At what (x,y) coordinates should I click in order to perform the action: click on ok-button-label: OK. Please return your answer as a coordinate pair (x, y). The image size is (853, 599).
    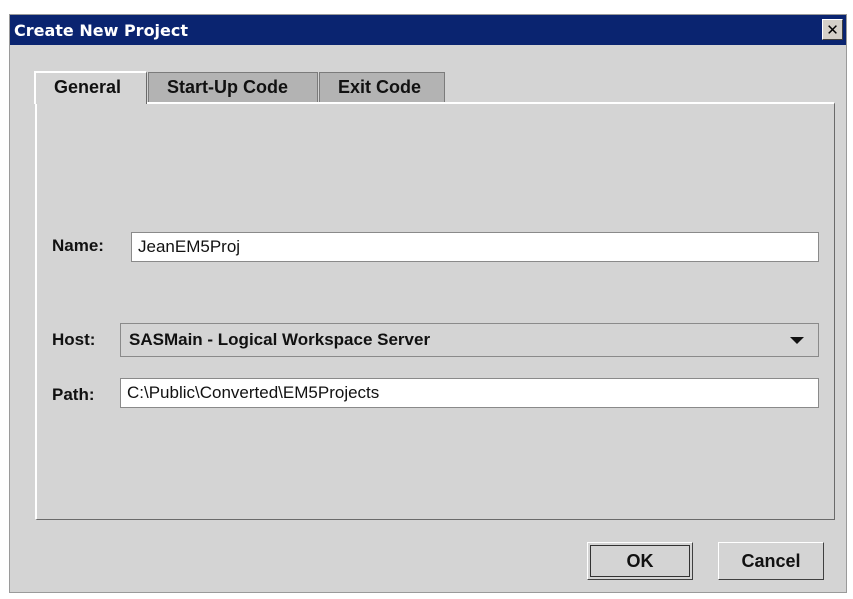
    Looking at the image, I should click on (640, 560).